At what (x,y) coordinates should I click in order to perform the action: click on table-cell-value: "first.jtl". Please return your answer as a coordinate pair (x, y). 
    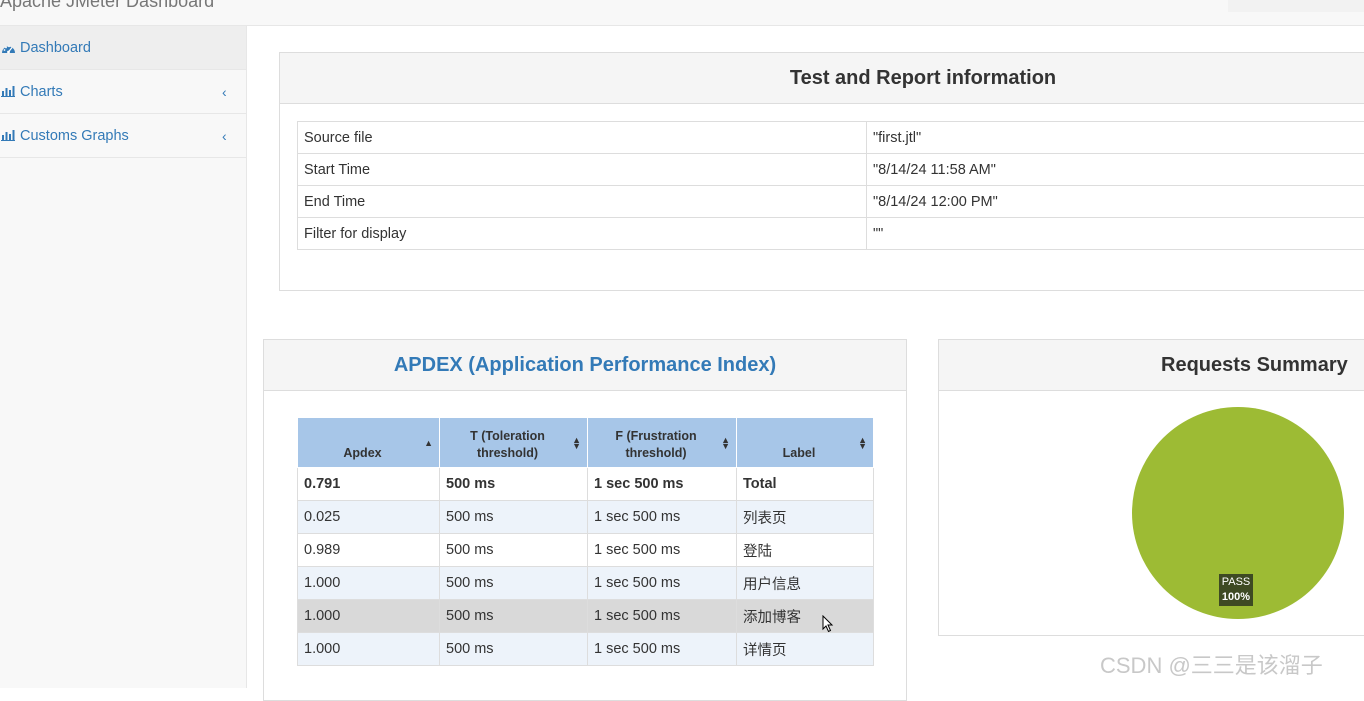
    Looking at the image, I should click on (1115, 138).